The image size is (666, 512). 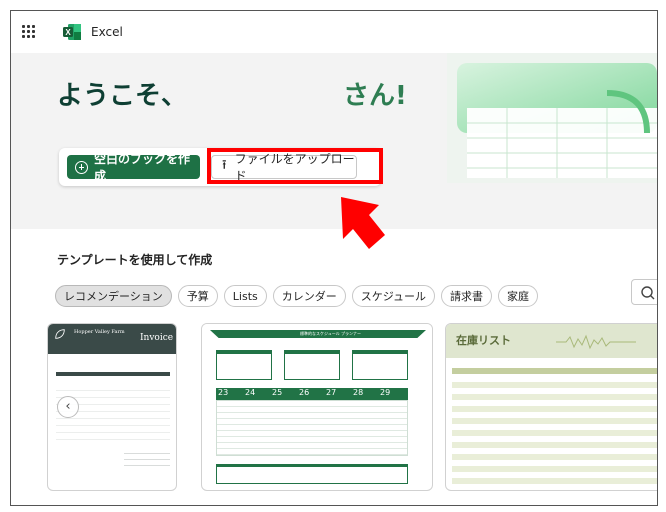 What do you see at coordinates (68, 407) in the screenshot?
I see `chevron-left-icon: ‹` at bounding box center [68, 407].